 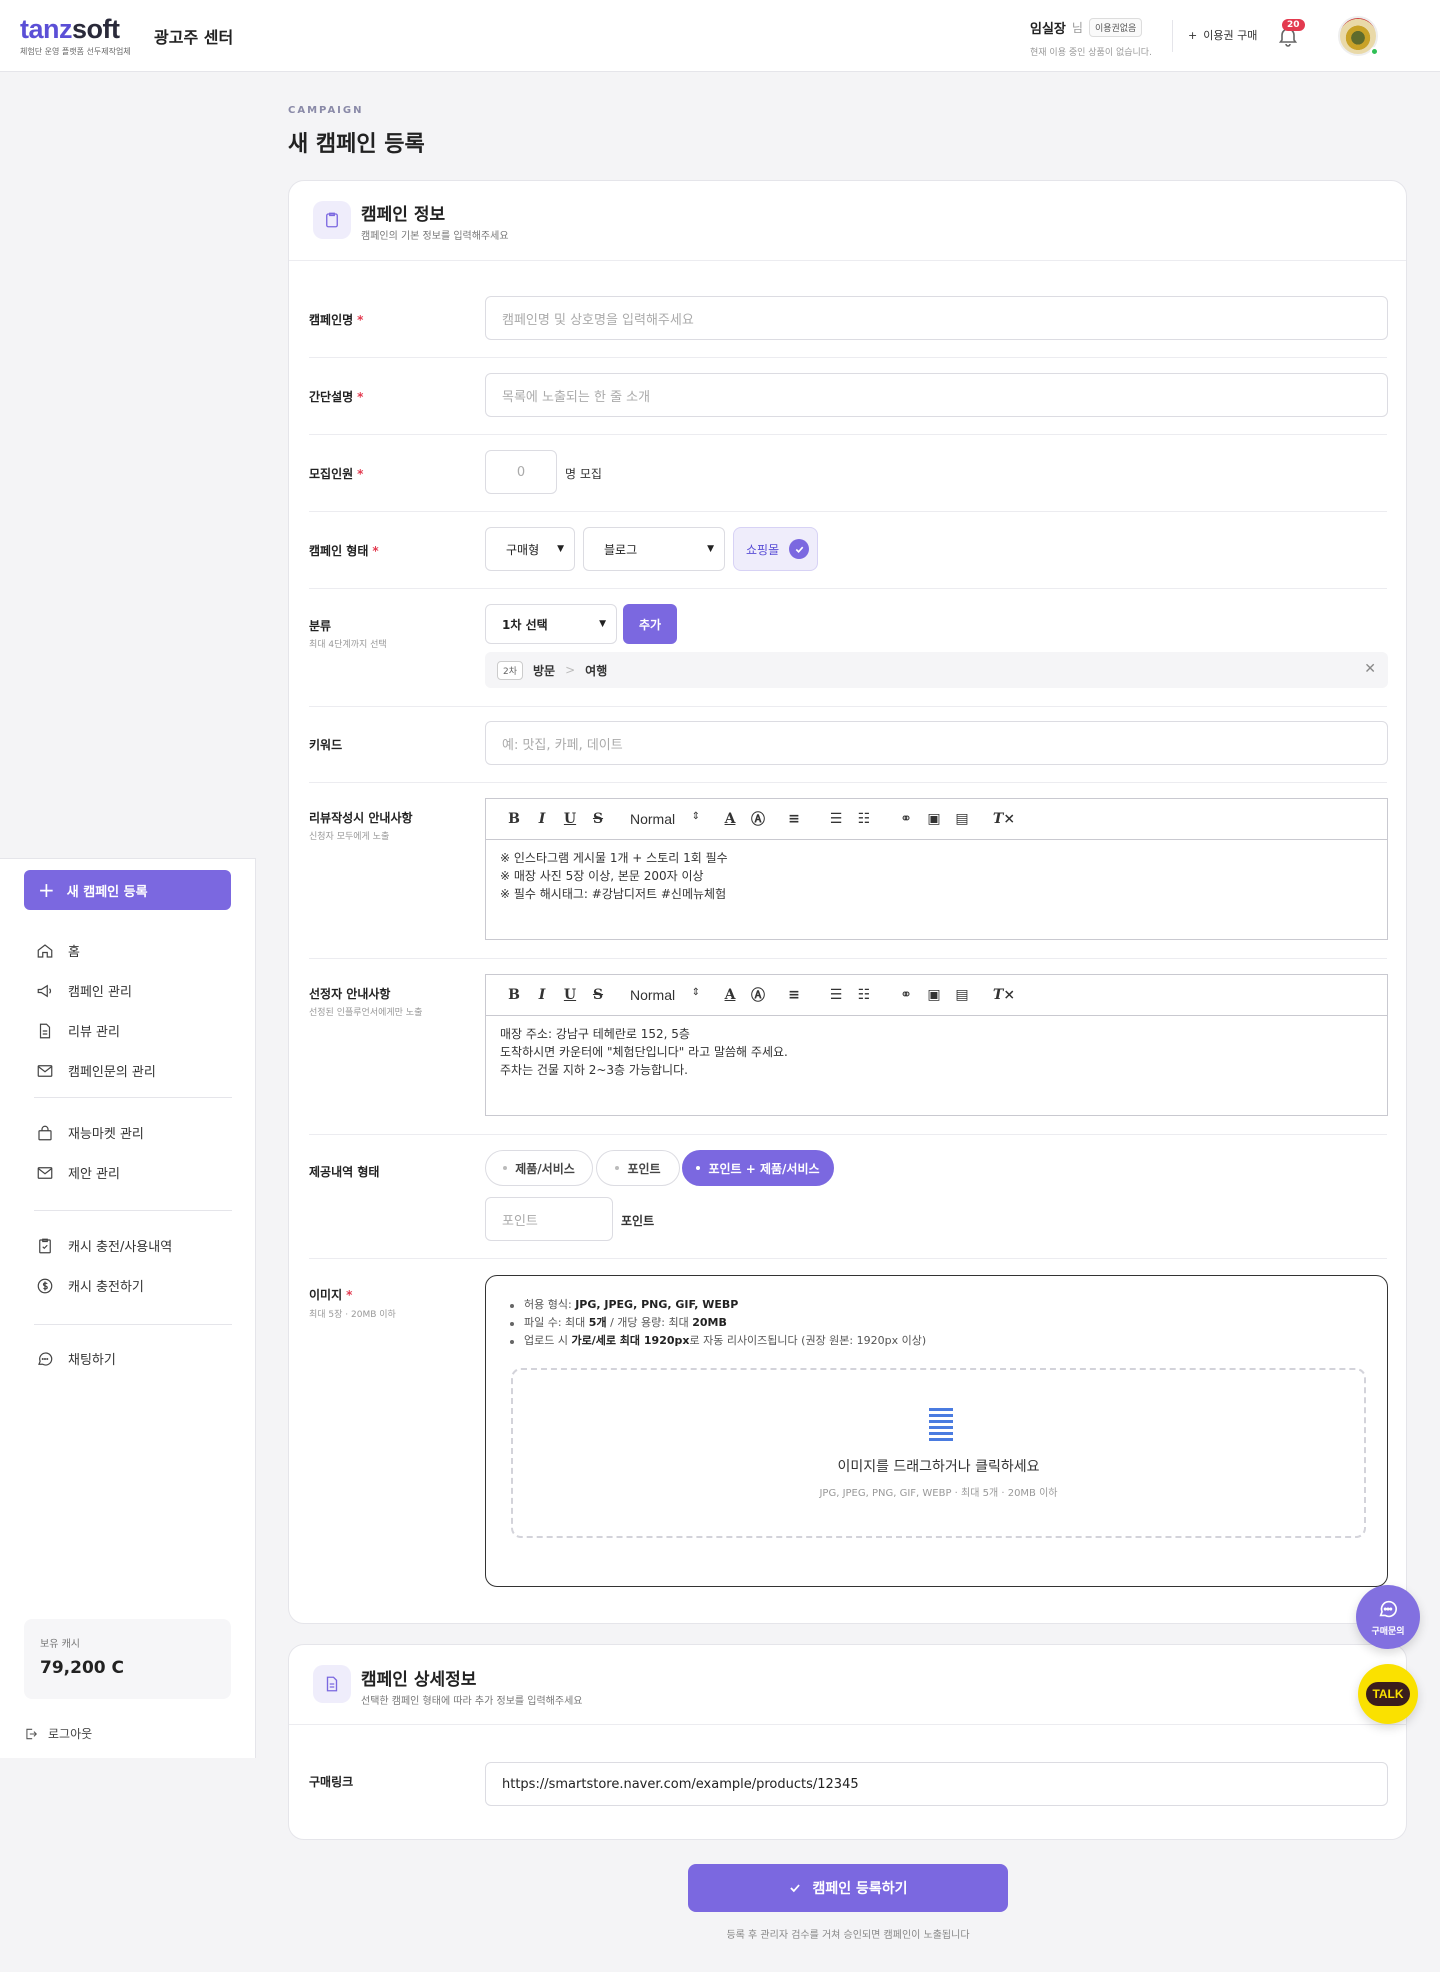 I want to click on top-divider, so click(x=1172, y=36).